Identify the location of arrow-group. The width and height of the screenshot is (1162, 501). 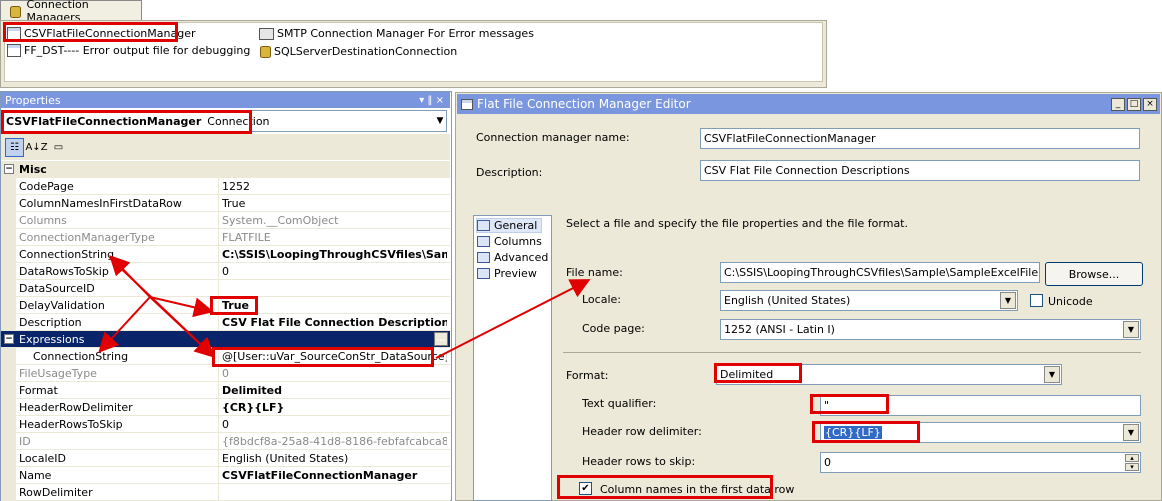
(344, 307).